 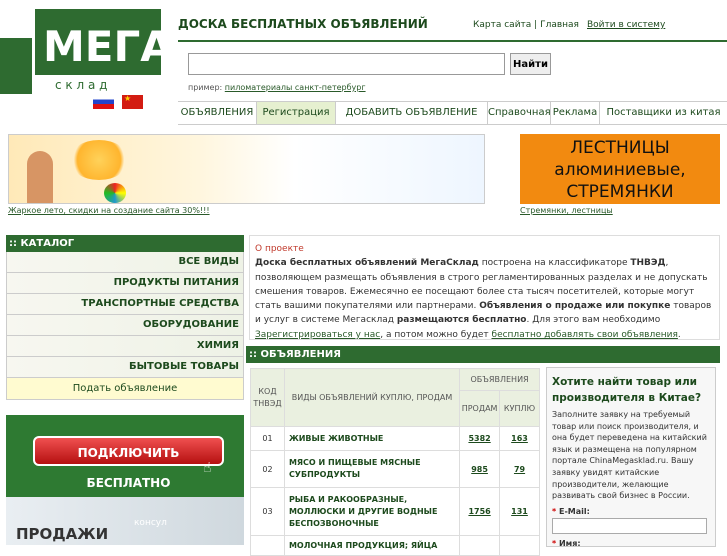 I want to click on search-input, so click(x=346, y=64).